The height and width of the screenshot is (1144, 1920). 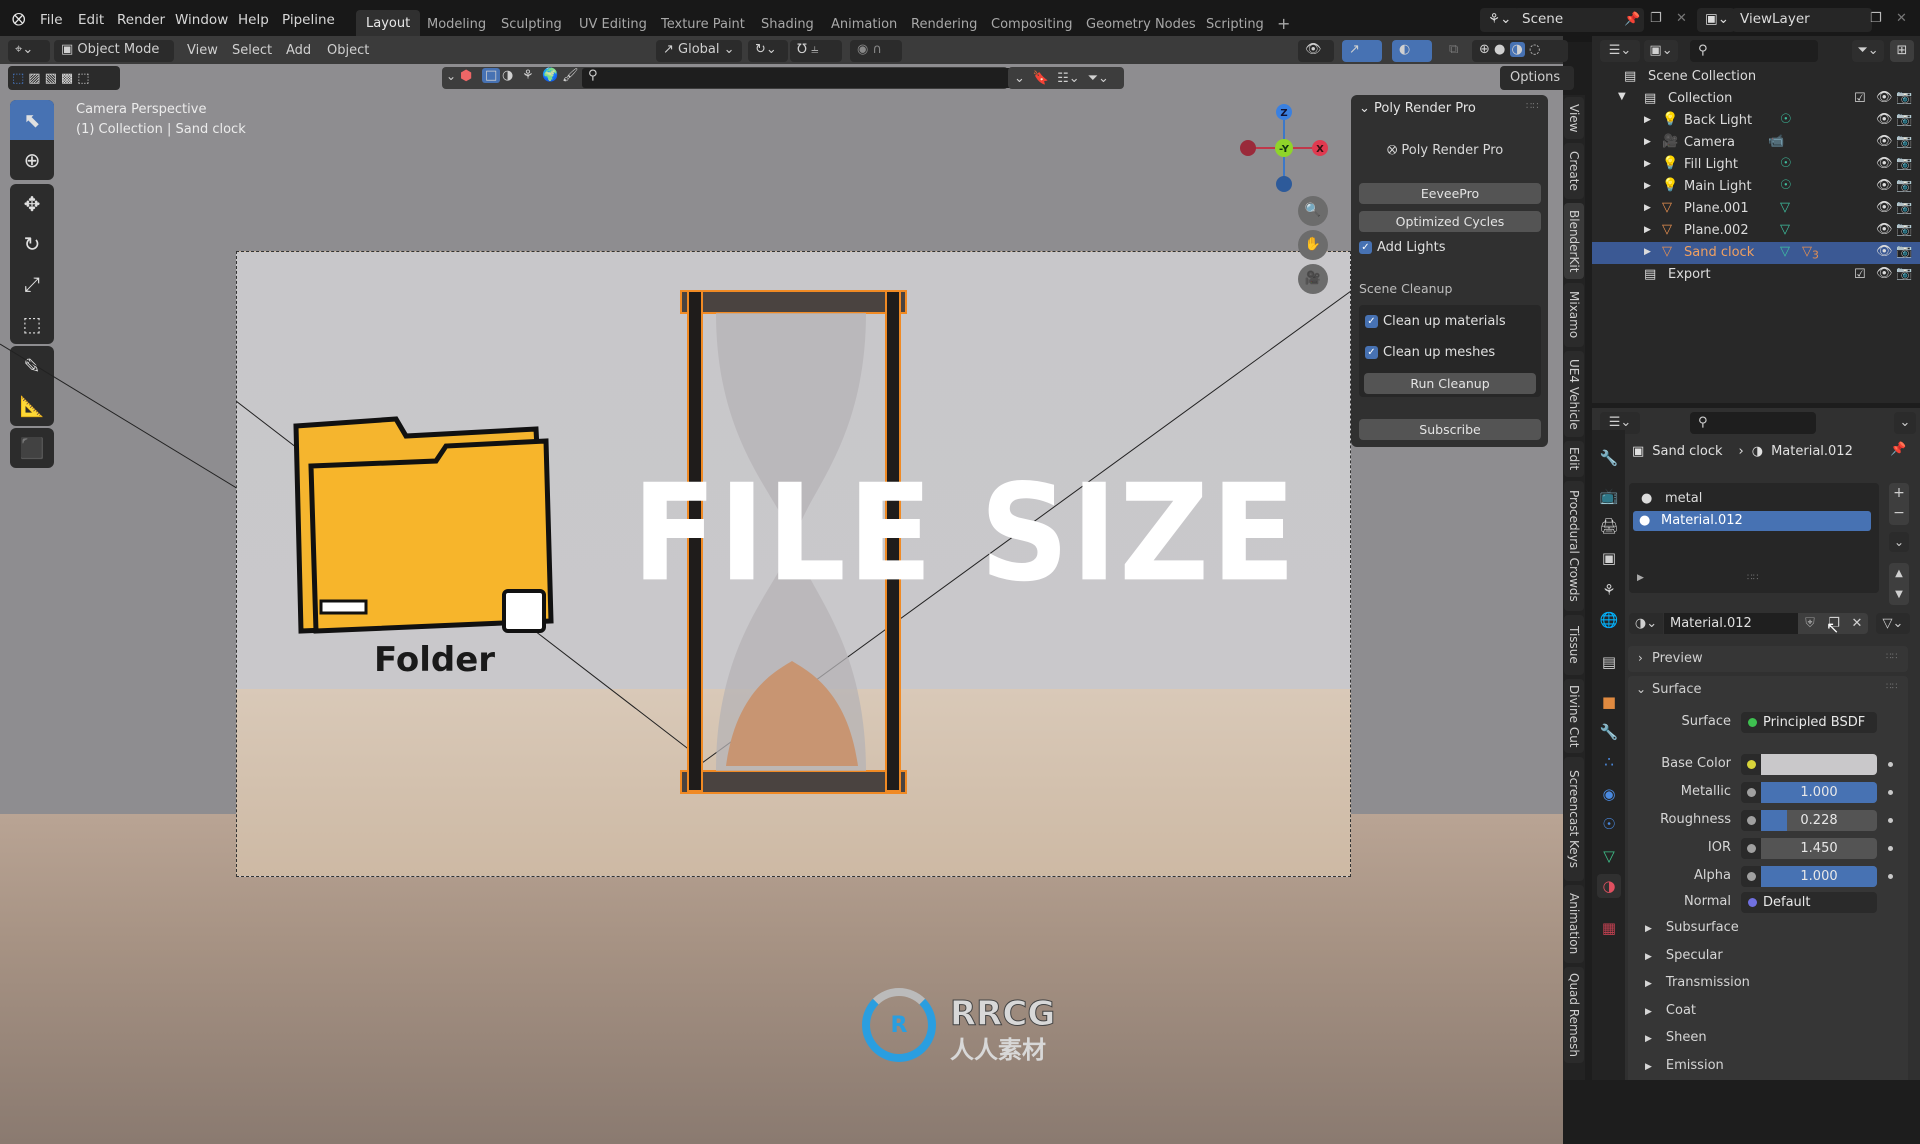 I want to click on properties-options-icon: ⌄, so click(x=1905, y=423).